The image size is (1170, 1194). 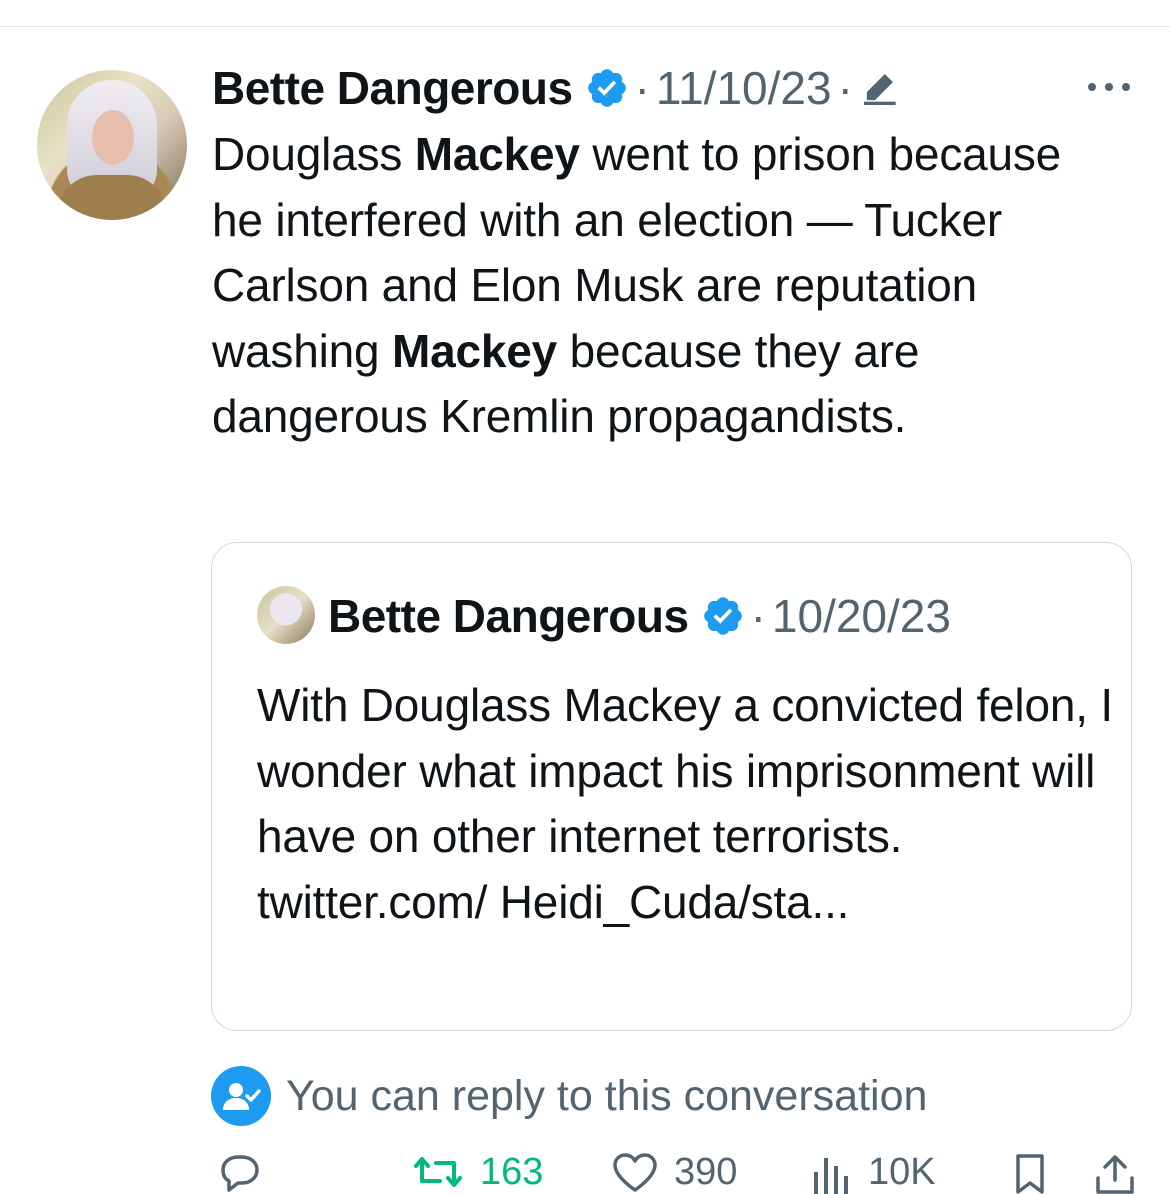 I want to click on like-button: 390, so click(x=673, y=1172).